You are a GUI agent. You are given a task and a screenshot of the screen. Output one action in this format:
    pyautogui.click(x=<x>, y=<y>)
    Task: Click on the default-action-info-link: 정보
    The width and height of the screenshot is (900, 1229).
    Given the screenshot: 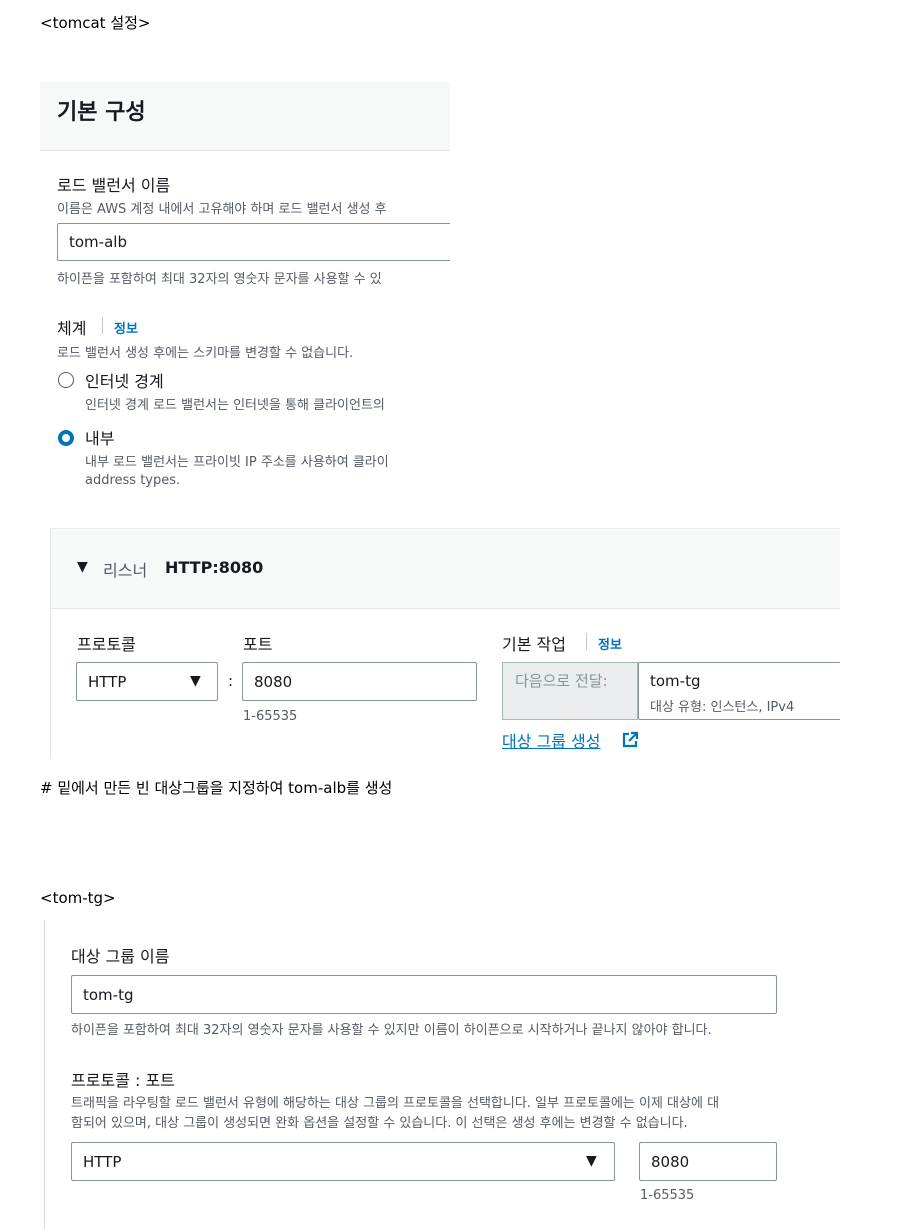 What is the action you would take?
    pyautogui.click(x=610, y=643)
    